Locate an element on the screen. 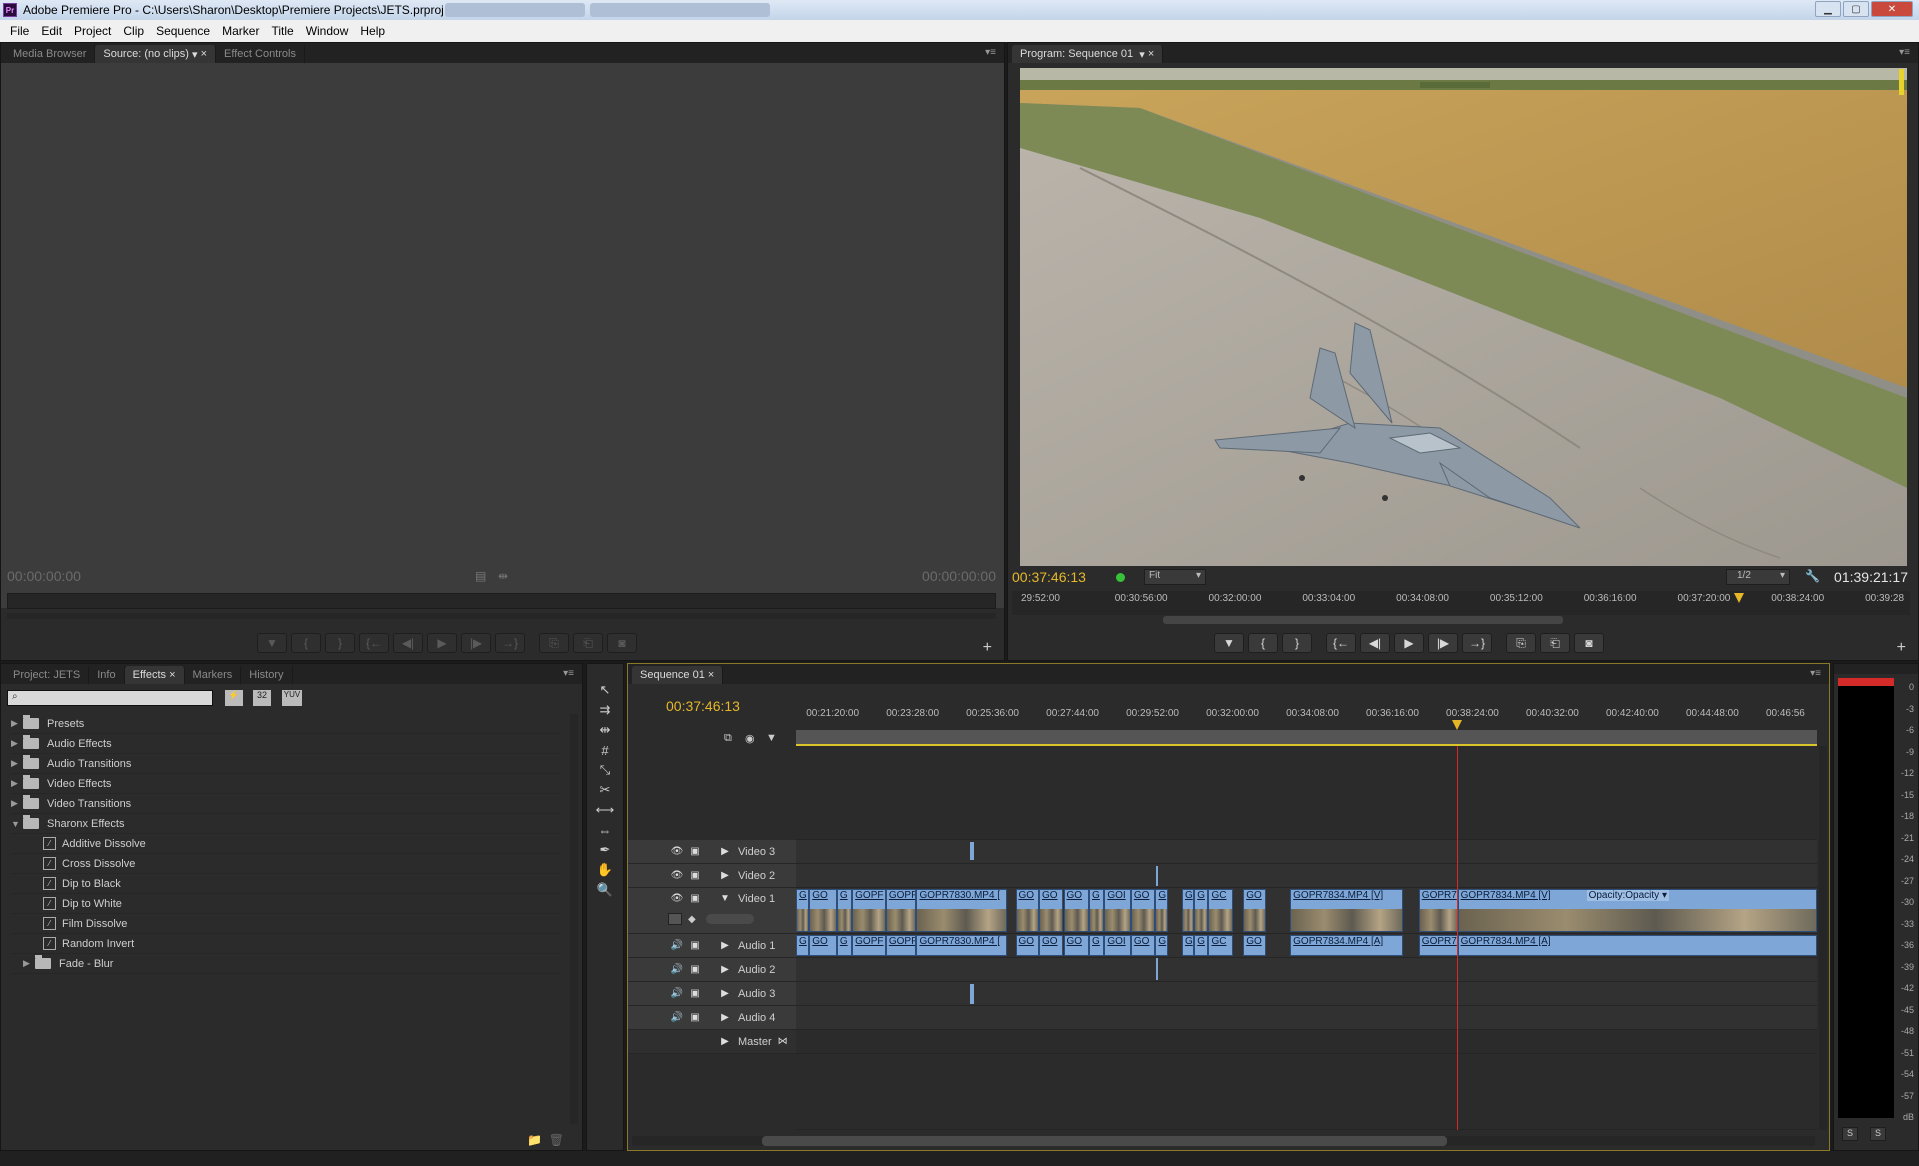  opacity-dropdown: Opacity:Opacity ▾ is located at coordinates (1627, 895).